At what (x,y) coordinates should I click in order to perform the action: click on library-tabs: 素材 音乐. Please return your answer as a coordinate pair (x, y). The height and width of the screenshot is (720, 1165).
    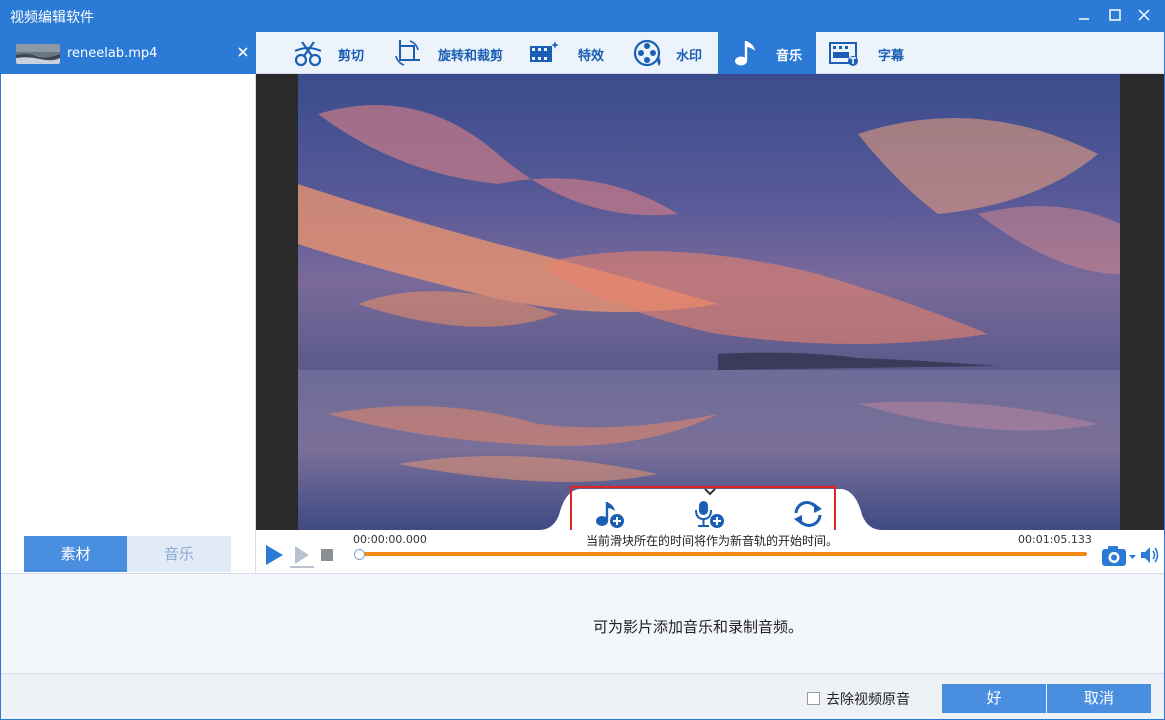
    Looking at the image, I should click on (127, 554).